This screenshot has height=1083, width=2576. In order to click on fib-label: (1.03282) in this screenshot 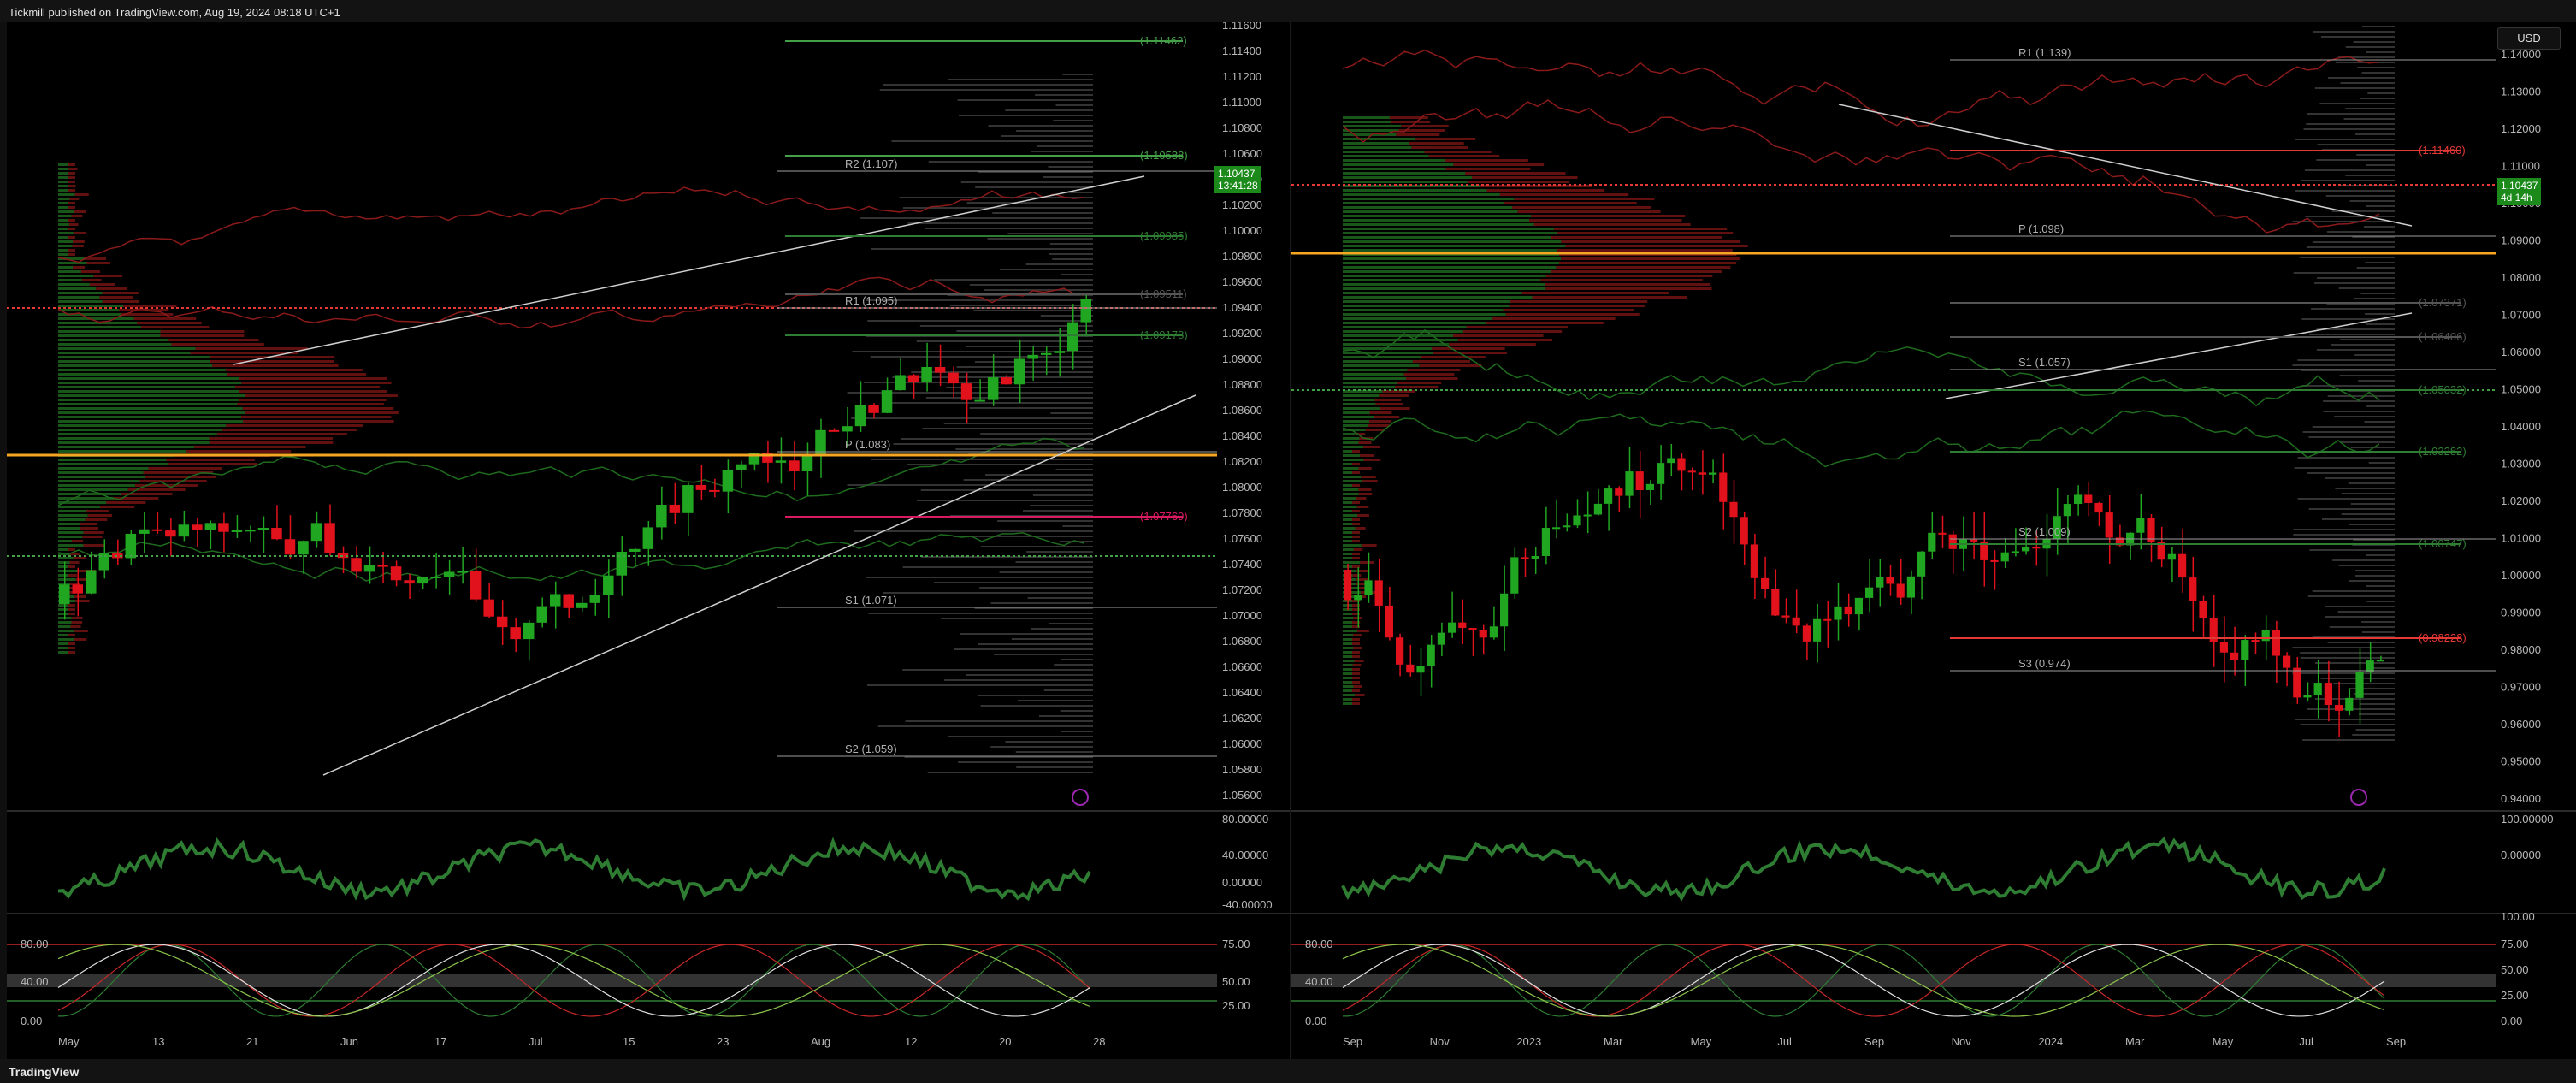, I will do `click(2443, 451)`.